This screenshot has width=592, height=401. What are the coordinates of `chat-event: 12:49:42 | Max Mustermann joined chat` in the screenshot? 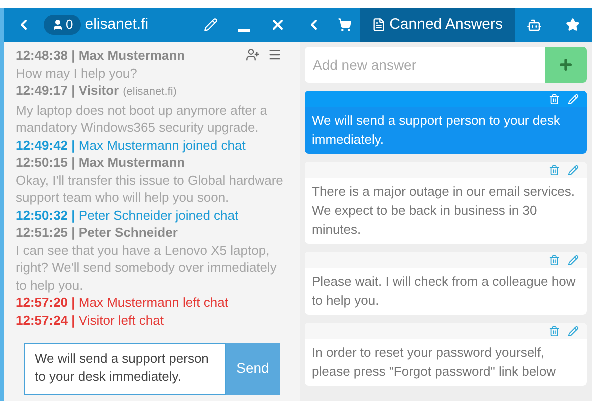 It's located at (131, 145).